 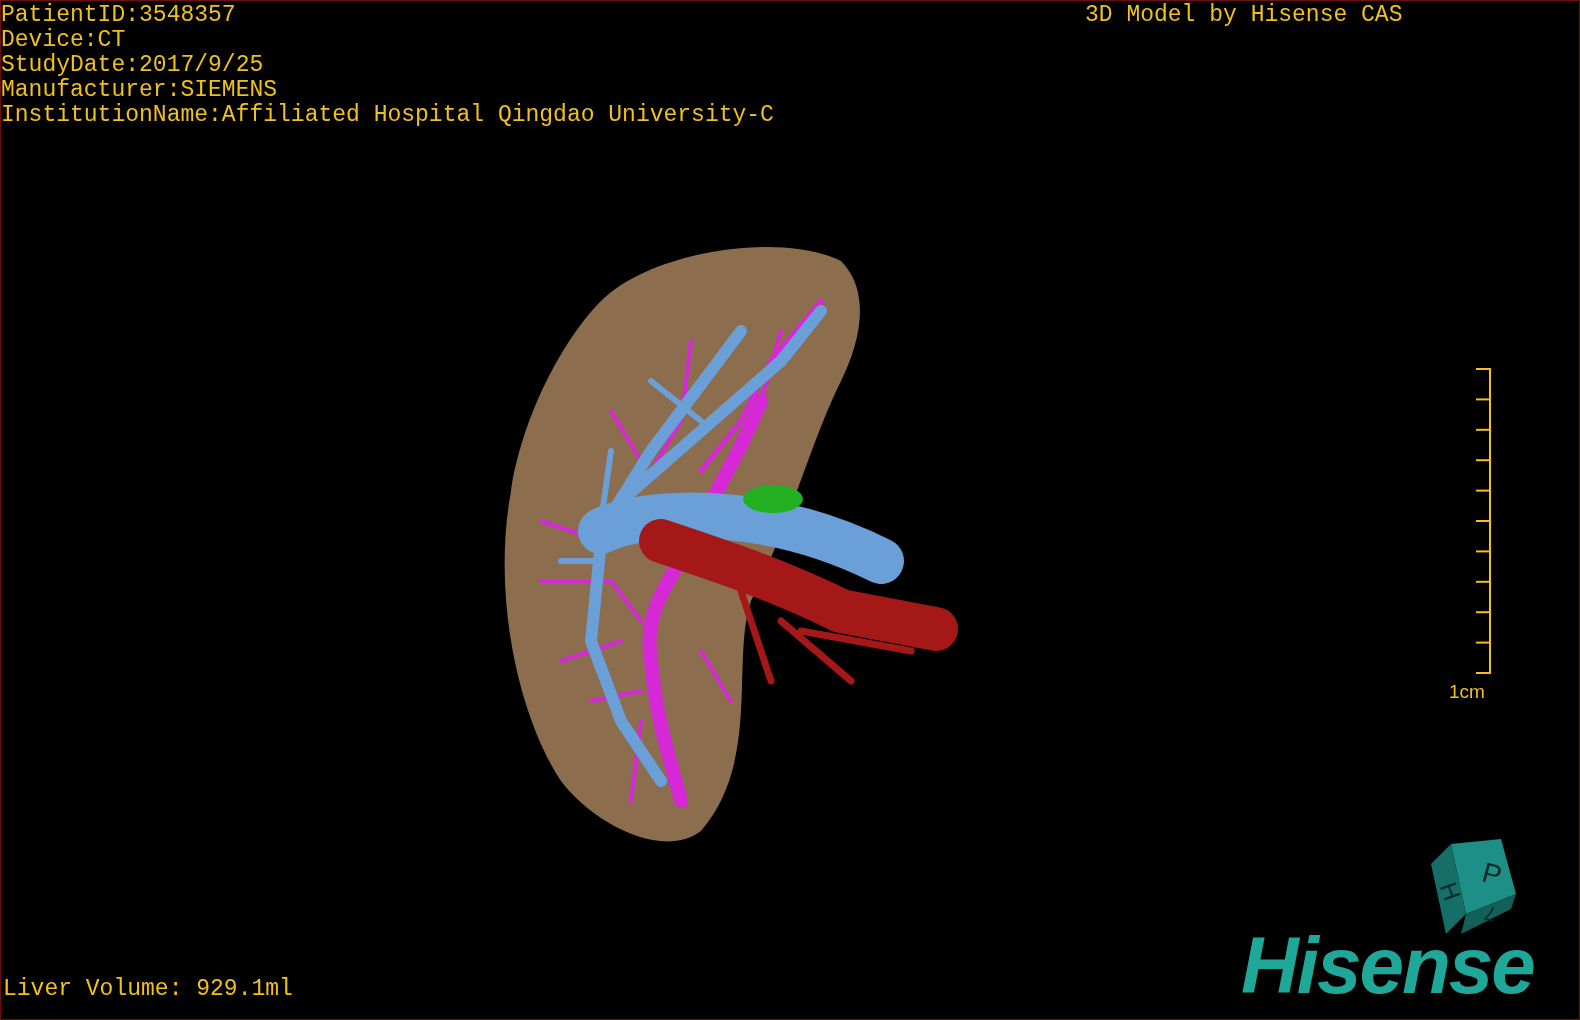 What do you see at coordinates (1387, 966) in the screenshot?
I see `brand-logo: Hisense` at bounding box center [1387, 966].